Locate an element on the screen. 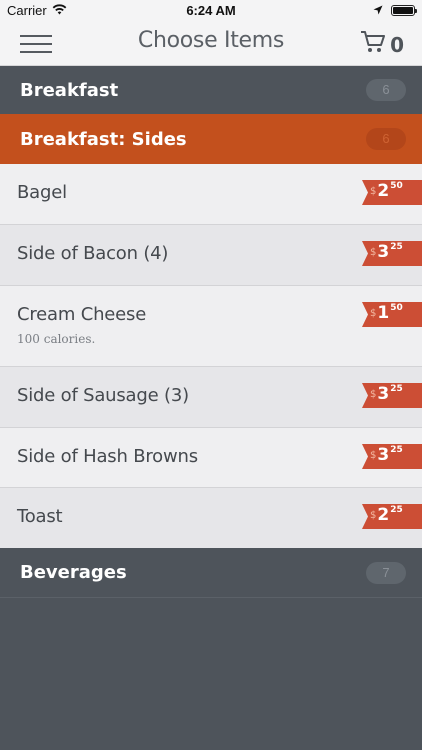  cart-button: 0 is located at coordinates (382, 44).